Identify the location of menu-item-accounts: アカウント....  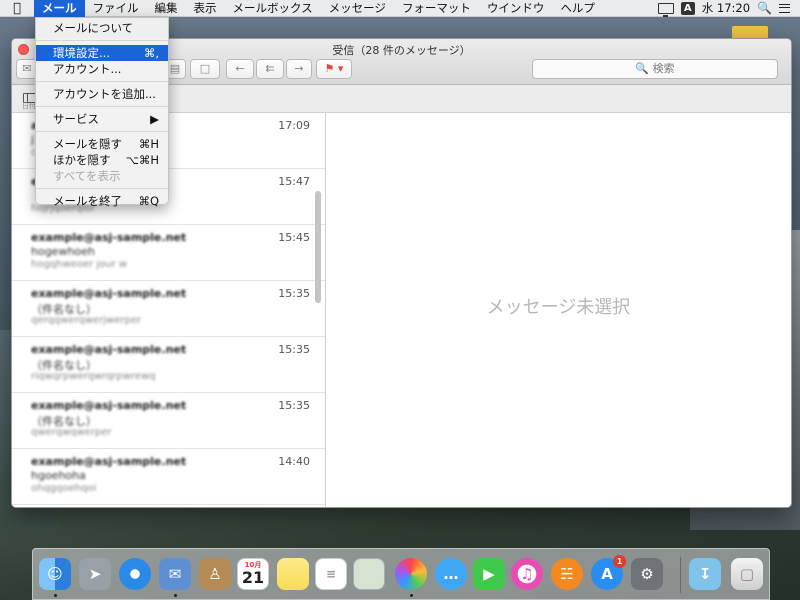
(102, 69).